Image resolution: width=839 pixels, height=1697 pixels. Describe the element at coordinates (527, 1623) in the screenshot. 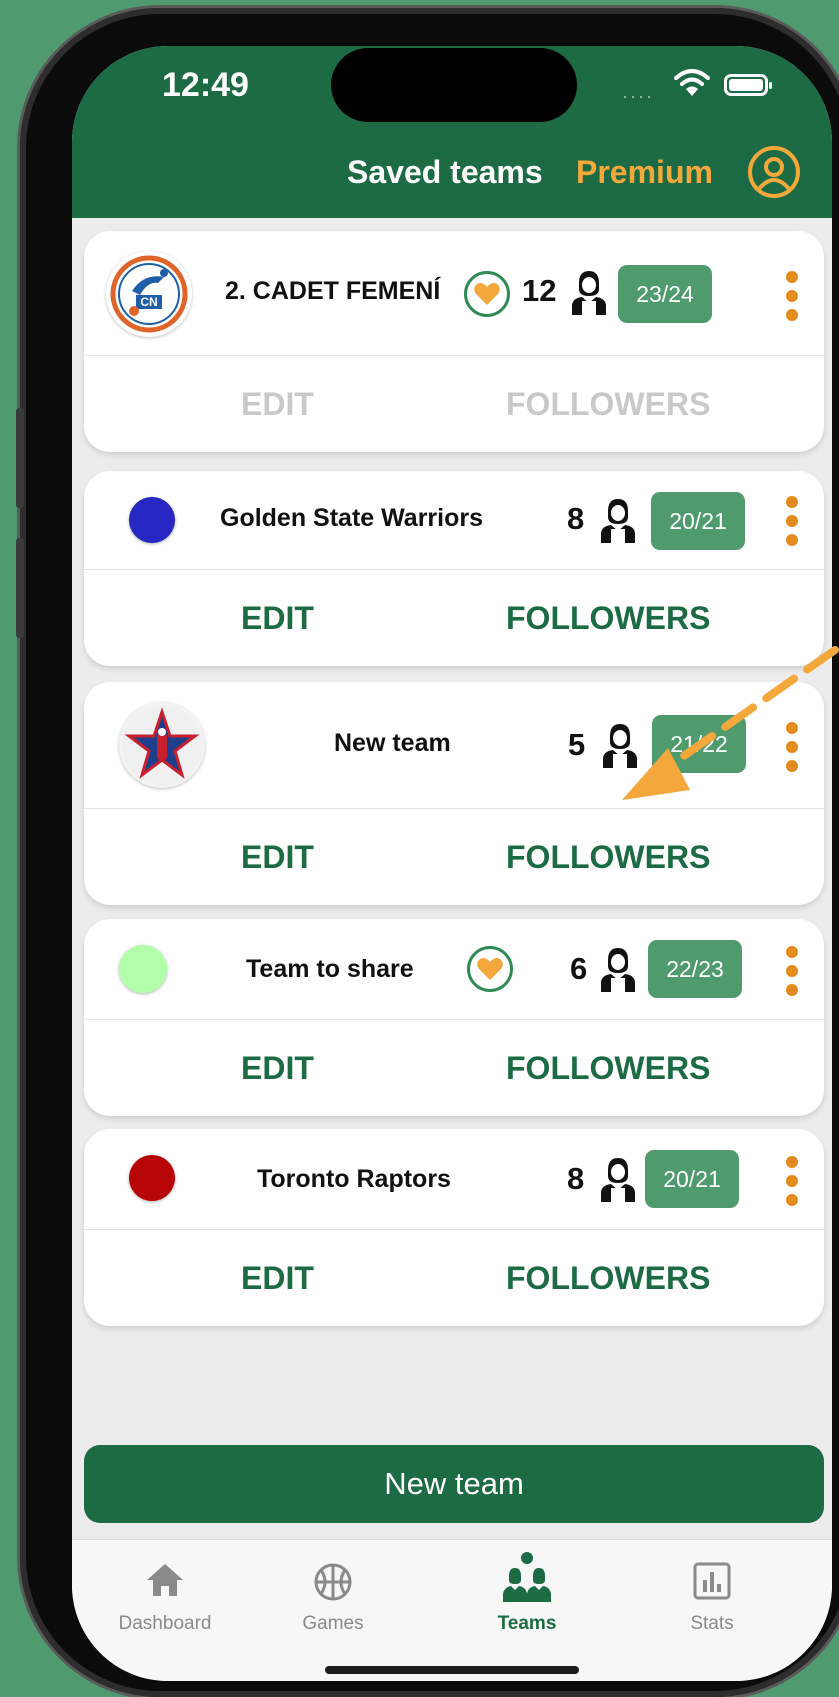

I see `tab-label: Teams` at that location.